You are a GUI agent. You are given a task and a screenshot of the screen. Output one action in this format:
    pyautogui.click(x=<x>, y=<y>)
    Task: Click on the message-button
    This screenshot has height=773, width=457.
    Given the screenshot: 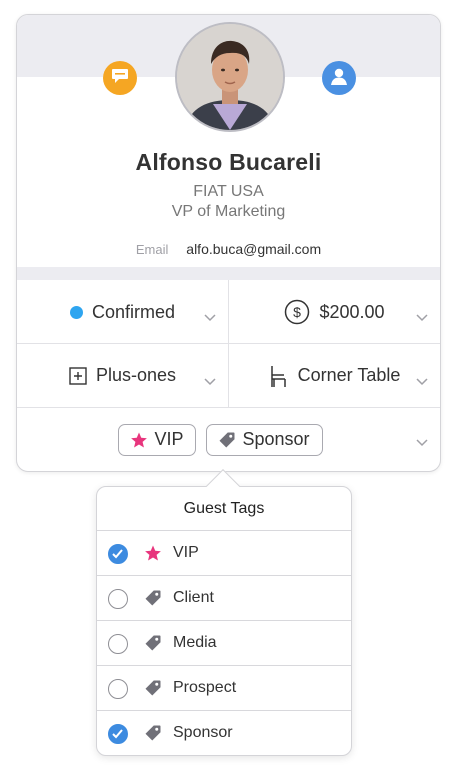 What is the action you would take?
    pyautogui.click(x=120, y=78)
    